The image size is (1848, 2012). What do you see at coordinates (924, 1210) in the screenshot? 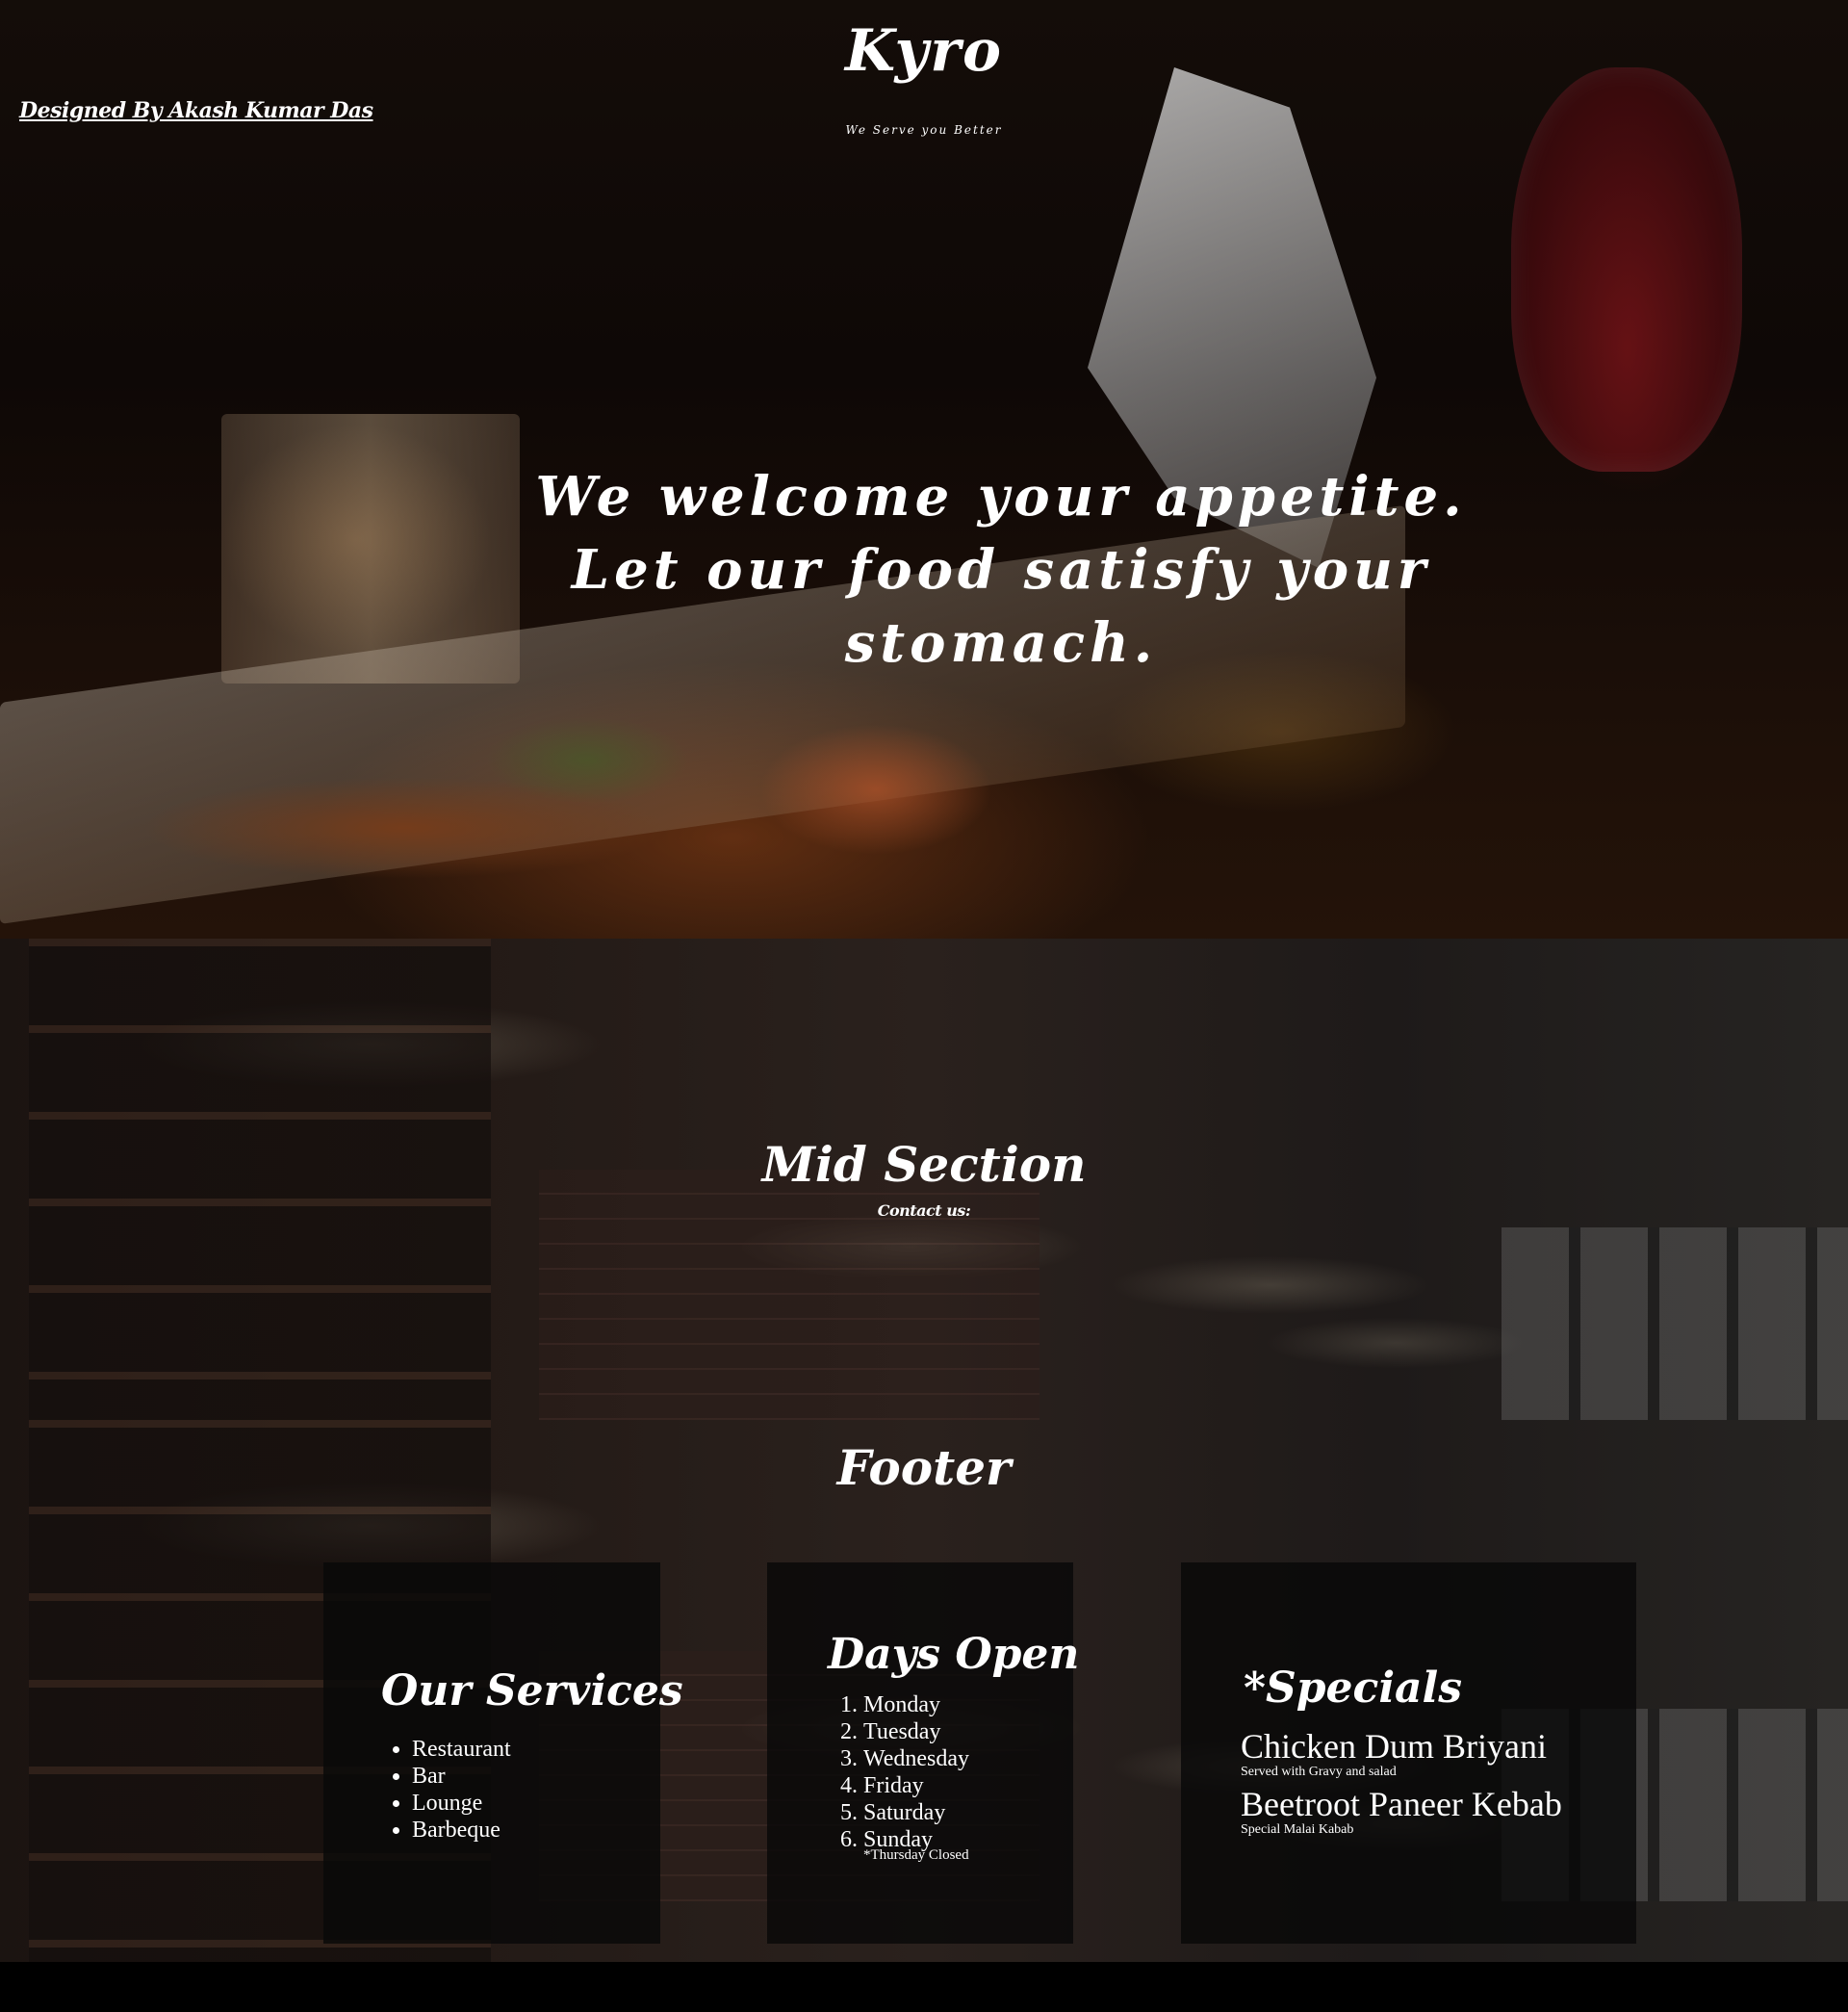
I see `contact-us-link: Contact us:` at bounding box center [924, 1210].